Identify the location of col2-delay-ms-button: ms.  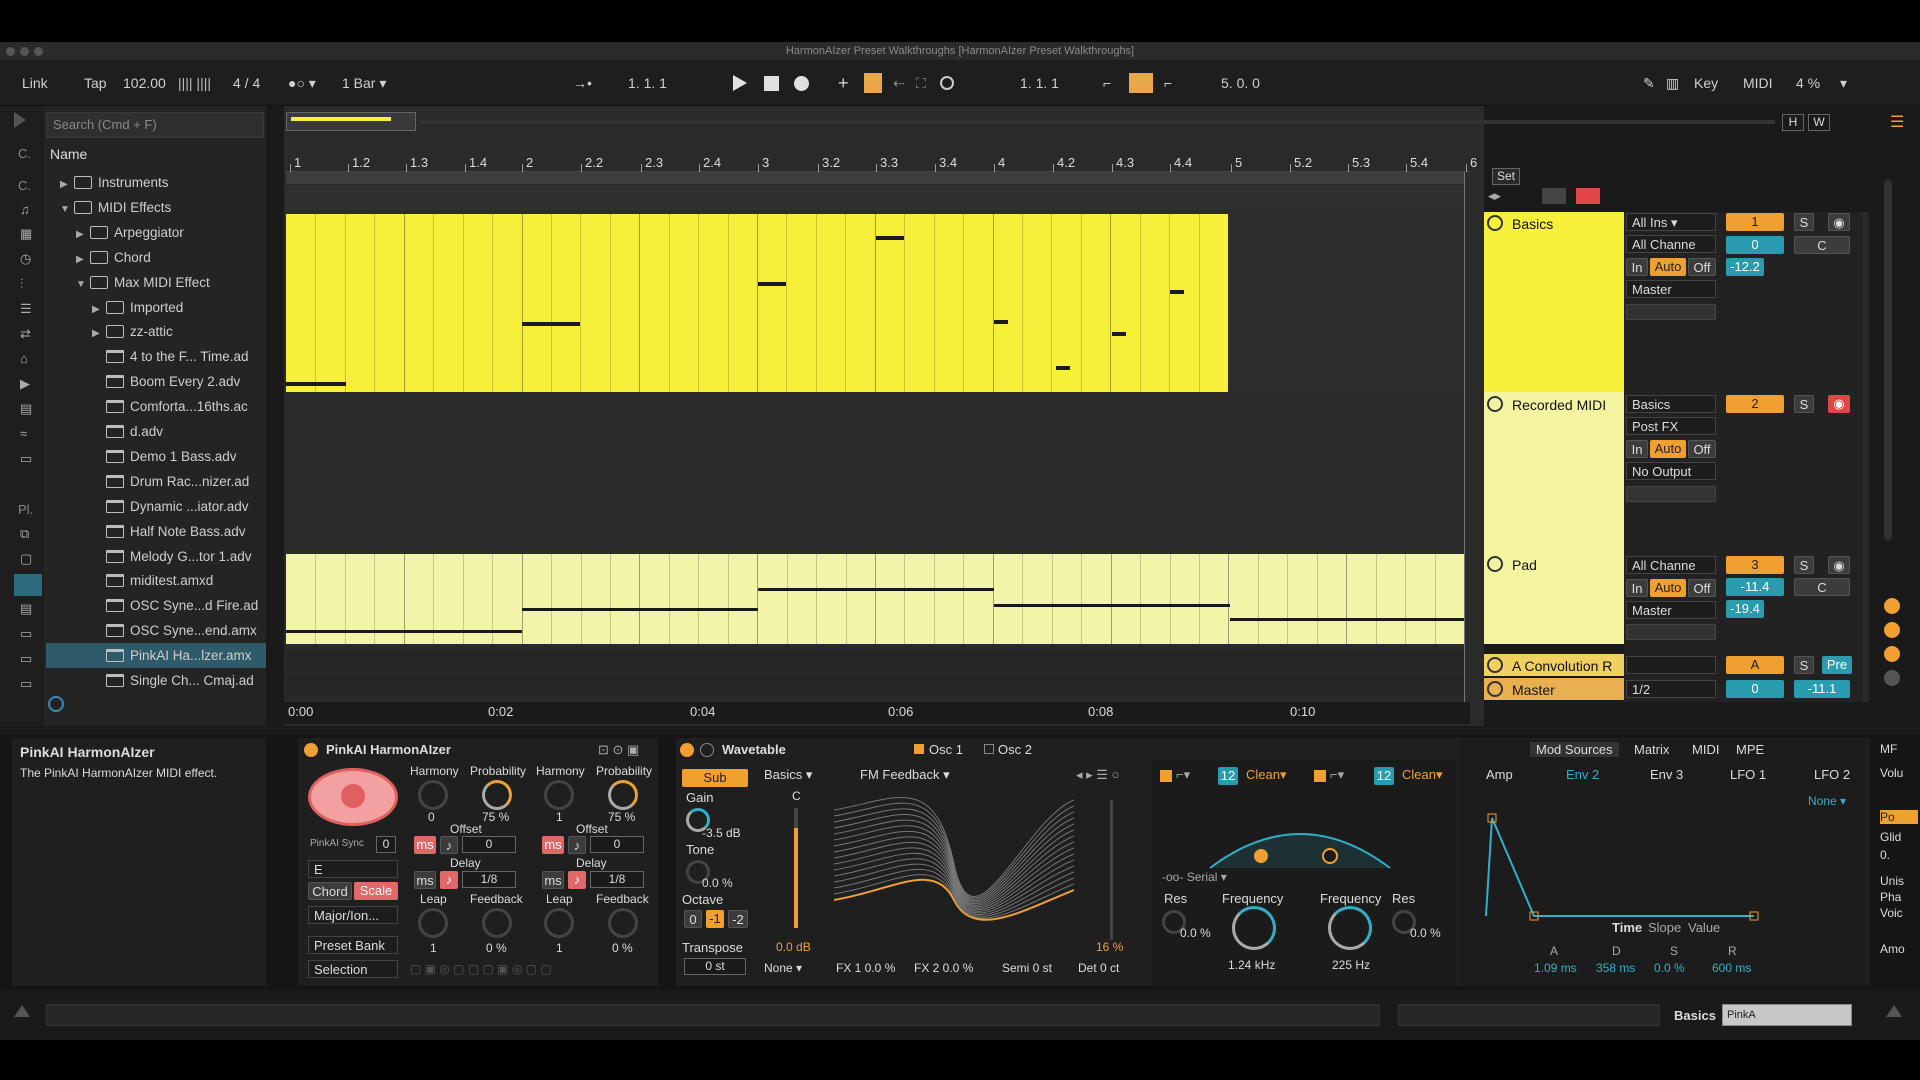
(553, 880).